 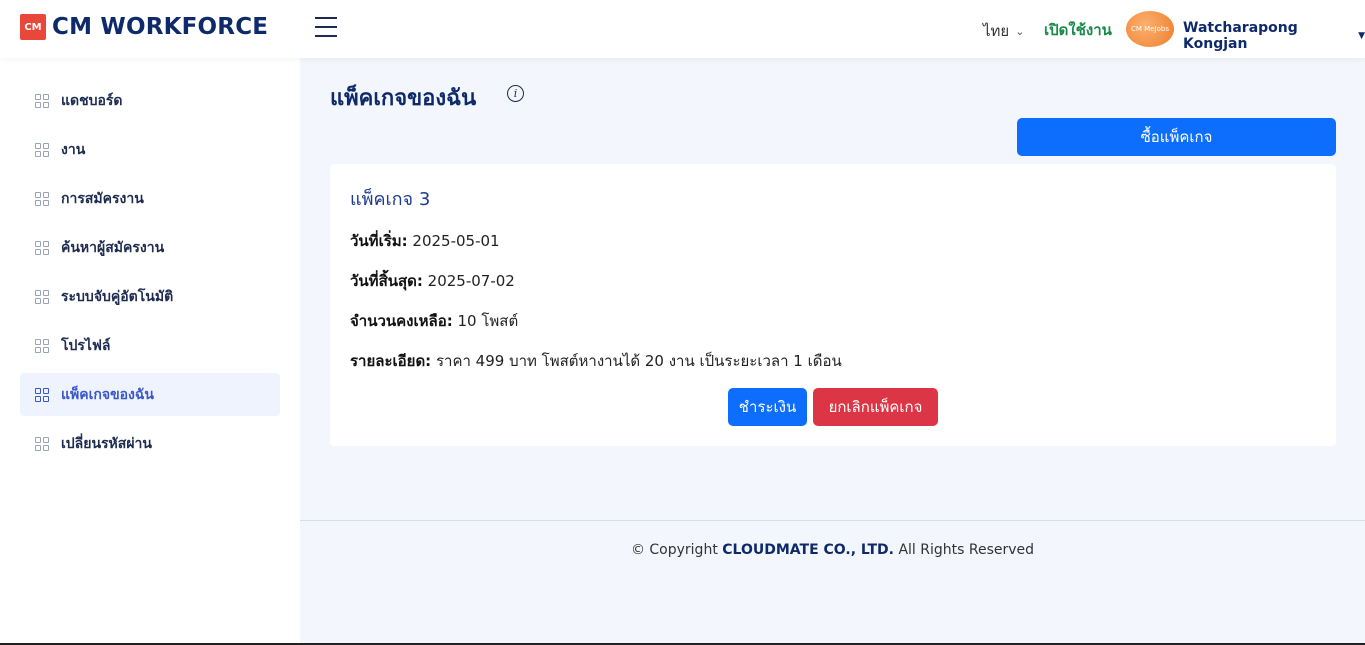 What do you see at coordinates (1361, 36) in the screenshot?
I see `caret-down-icon: ▼` at bounding box center [1361, 36].